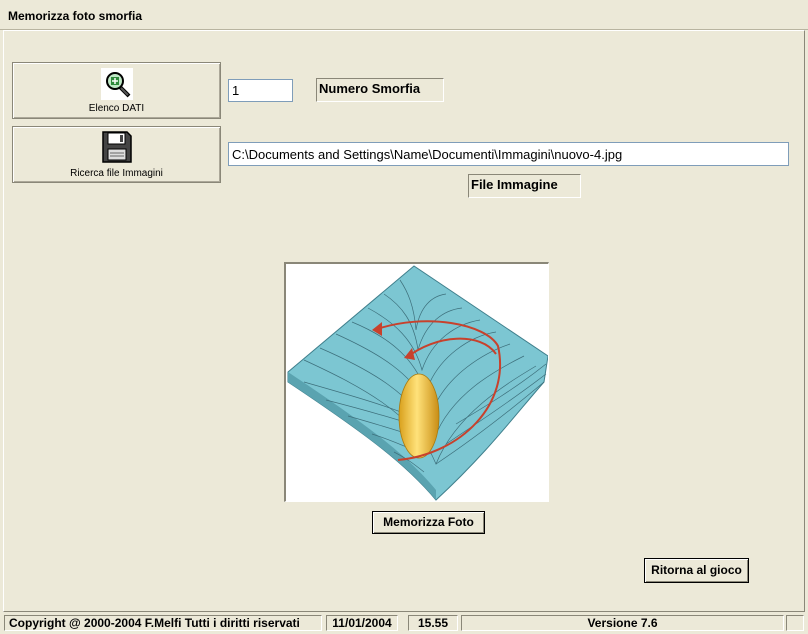  Describe the element at coordinates (508, 154) in the screenshot. I see `file-path-input` at that location.